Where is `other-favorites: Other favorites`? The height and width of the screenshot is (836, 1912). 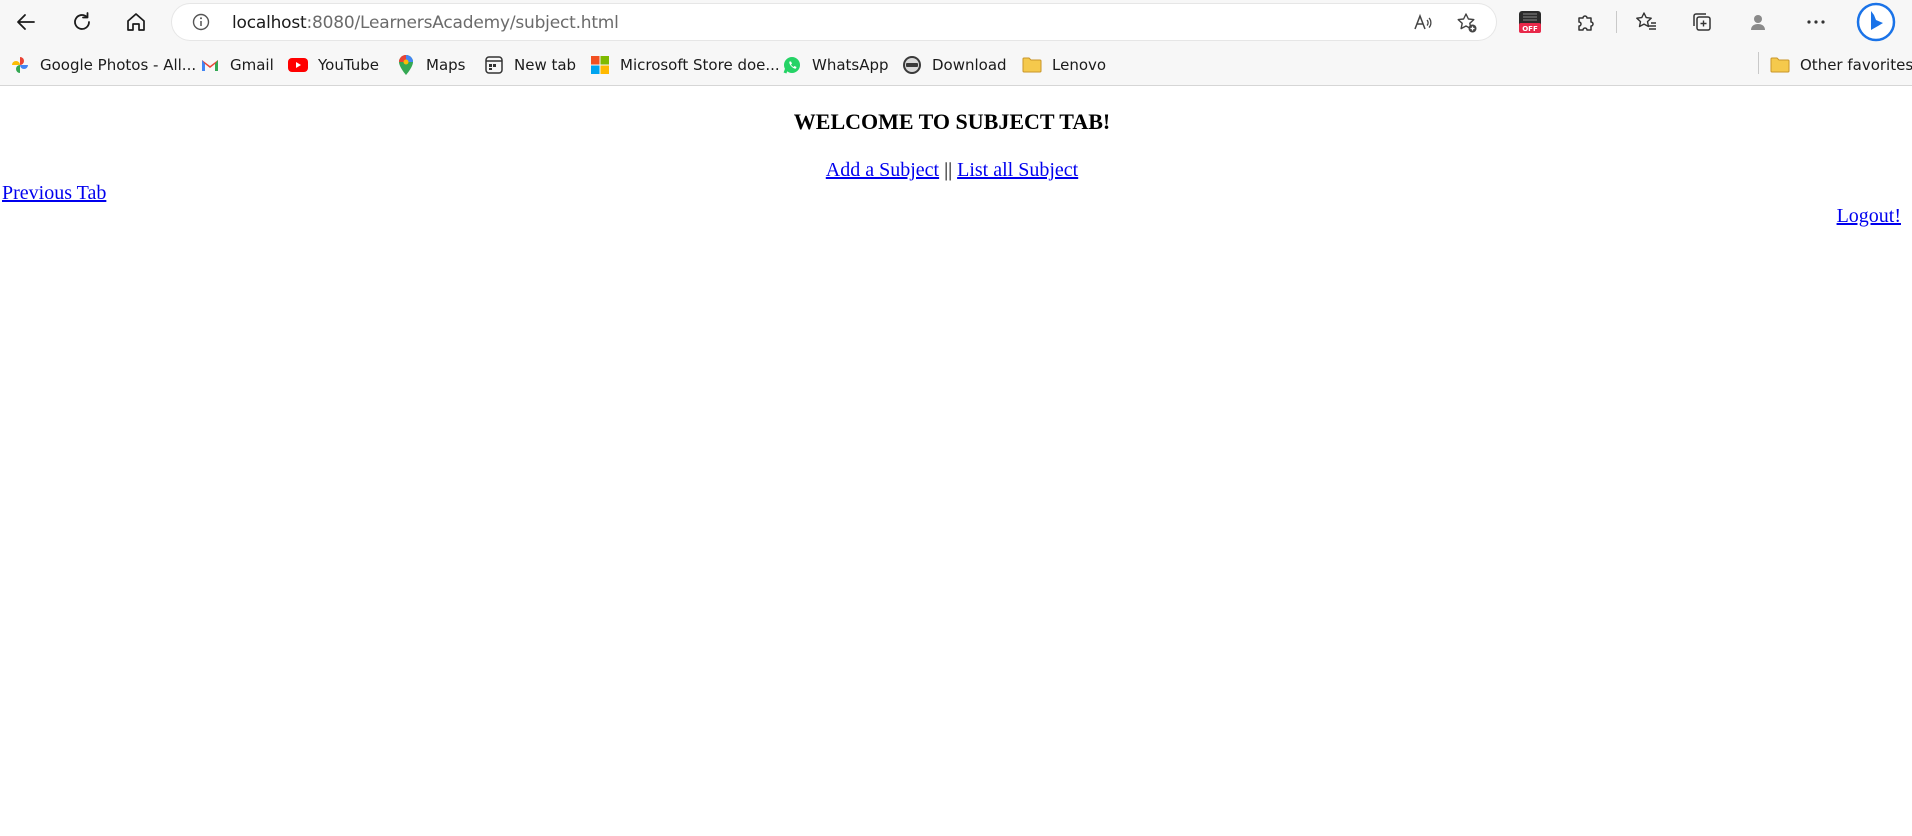 other-favorites: Other favorites is located at coordinates (1841, 65).